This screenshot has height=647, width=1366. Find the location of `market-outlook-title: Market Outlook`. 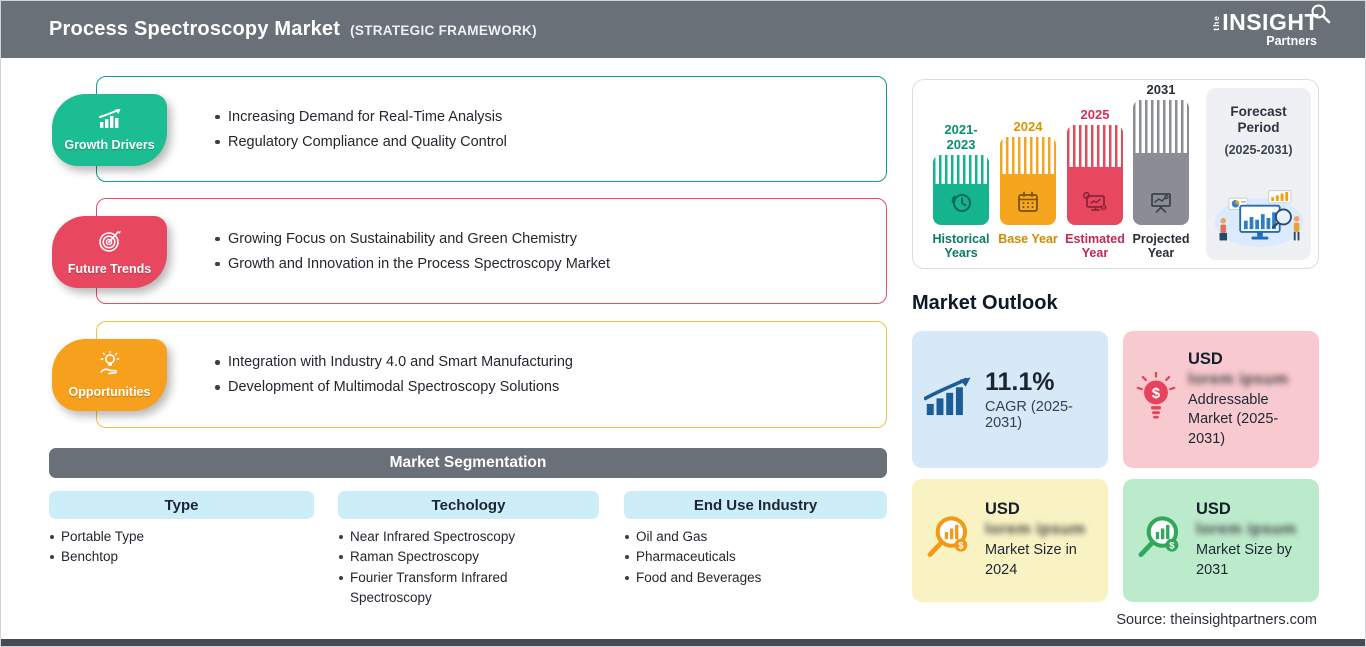

market-outlook-title: Market Outlook is located at coordinates (985, 303).